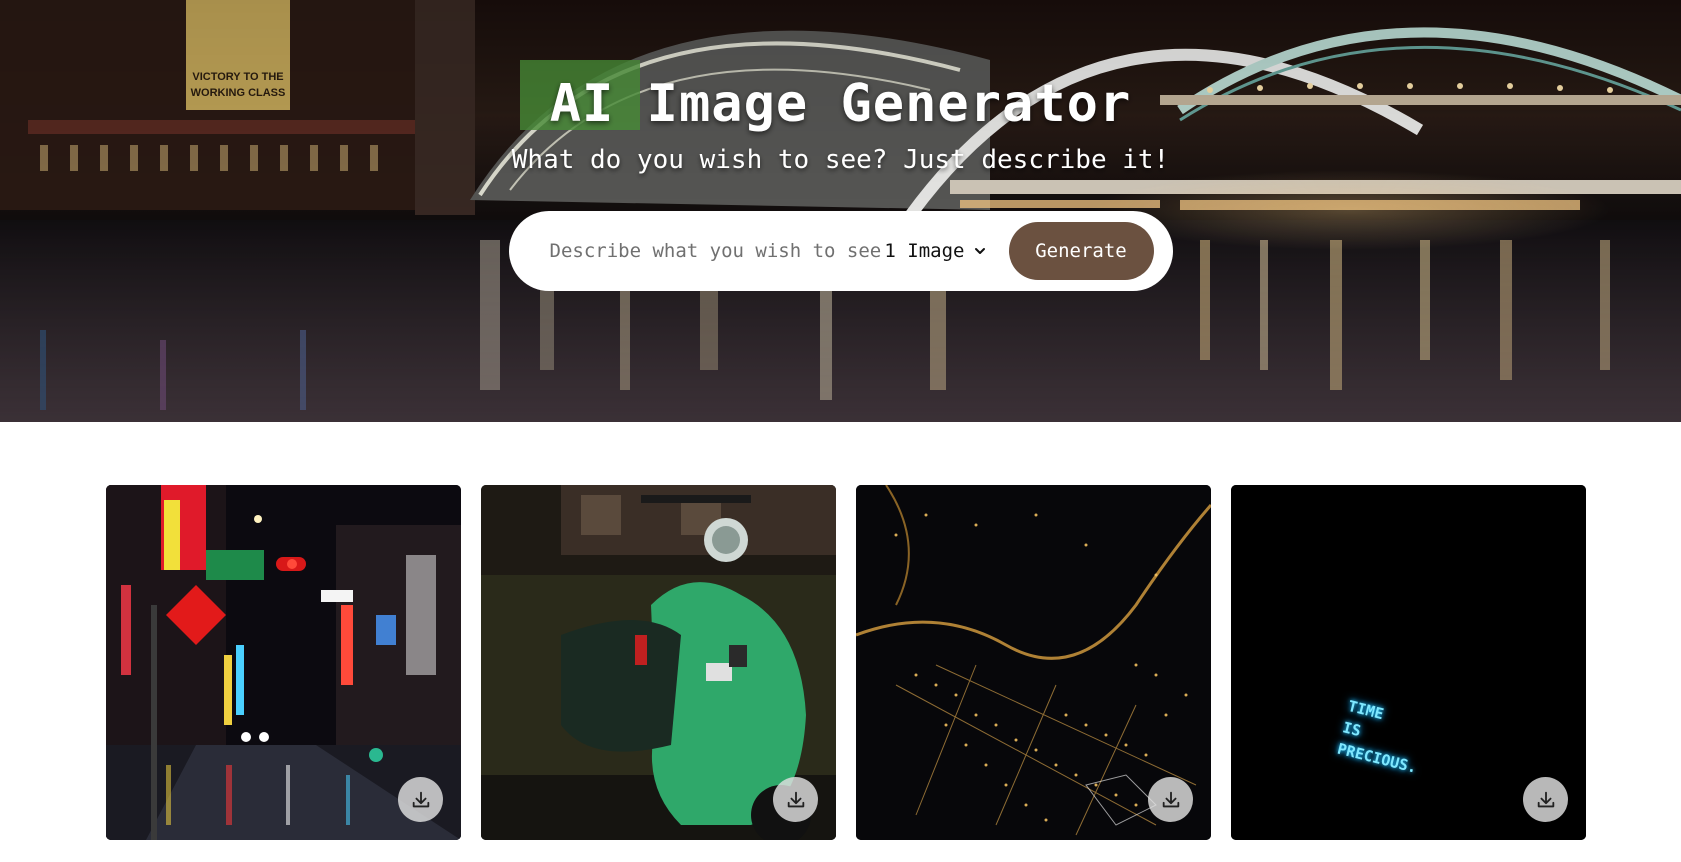 The width and height of the screenshot is (1681, 862). What do you see at coordinates (1408, 662) in the screenshot?
I see `gallery-card-neon-sign: TIME IS PRECIOUS.` at bounding box center [1408, 662].